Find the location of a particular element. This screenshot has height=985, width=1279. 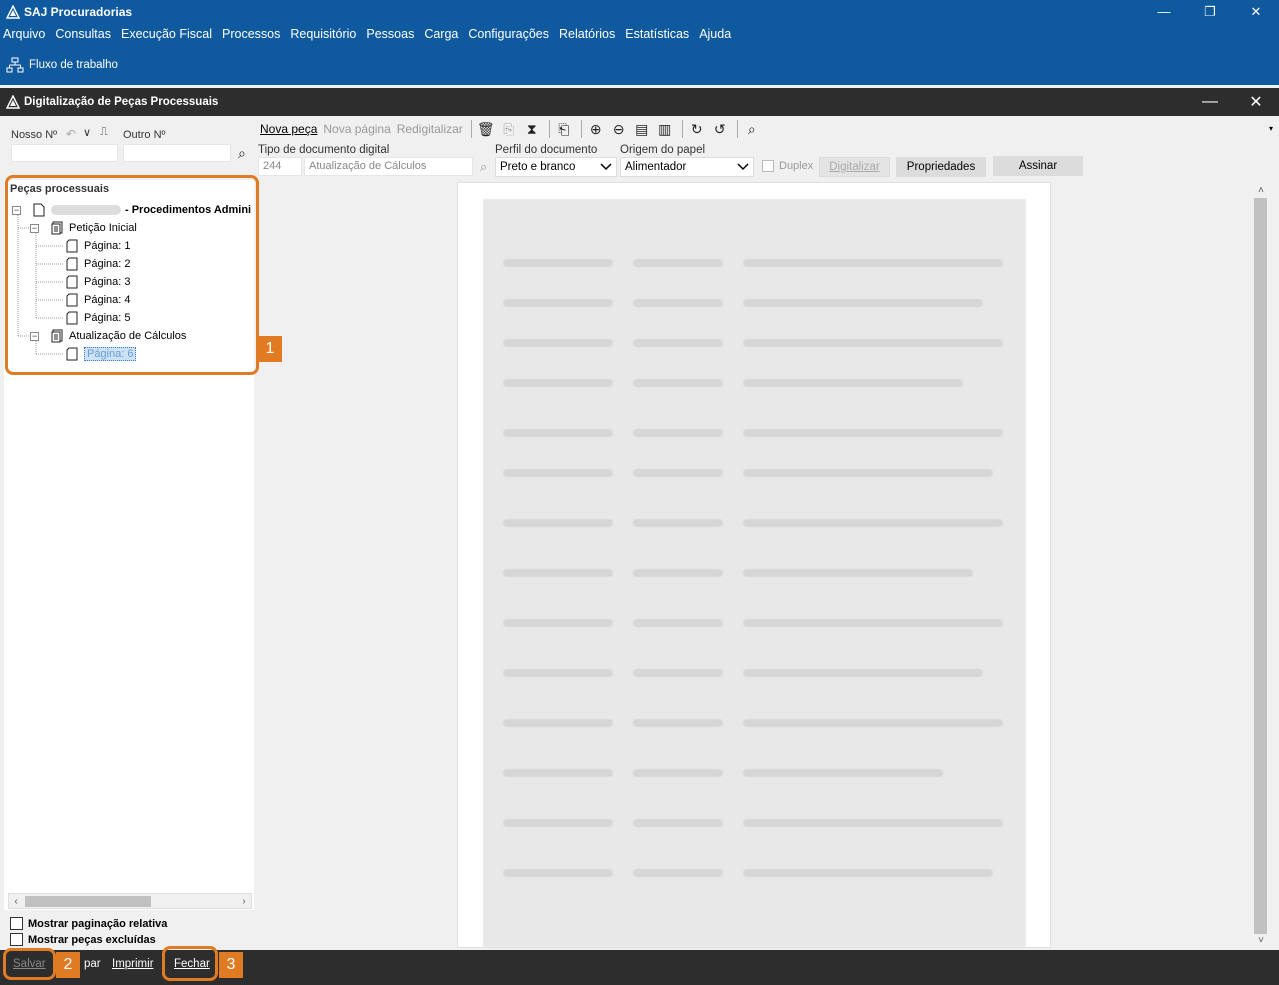

fit-page-icon: ▥ is located at coordinates (665, 129).